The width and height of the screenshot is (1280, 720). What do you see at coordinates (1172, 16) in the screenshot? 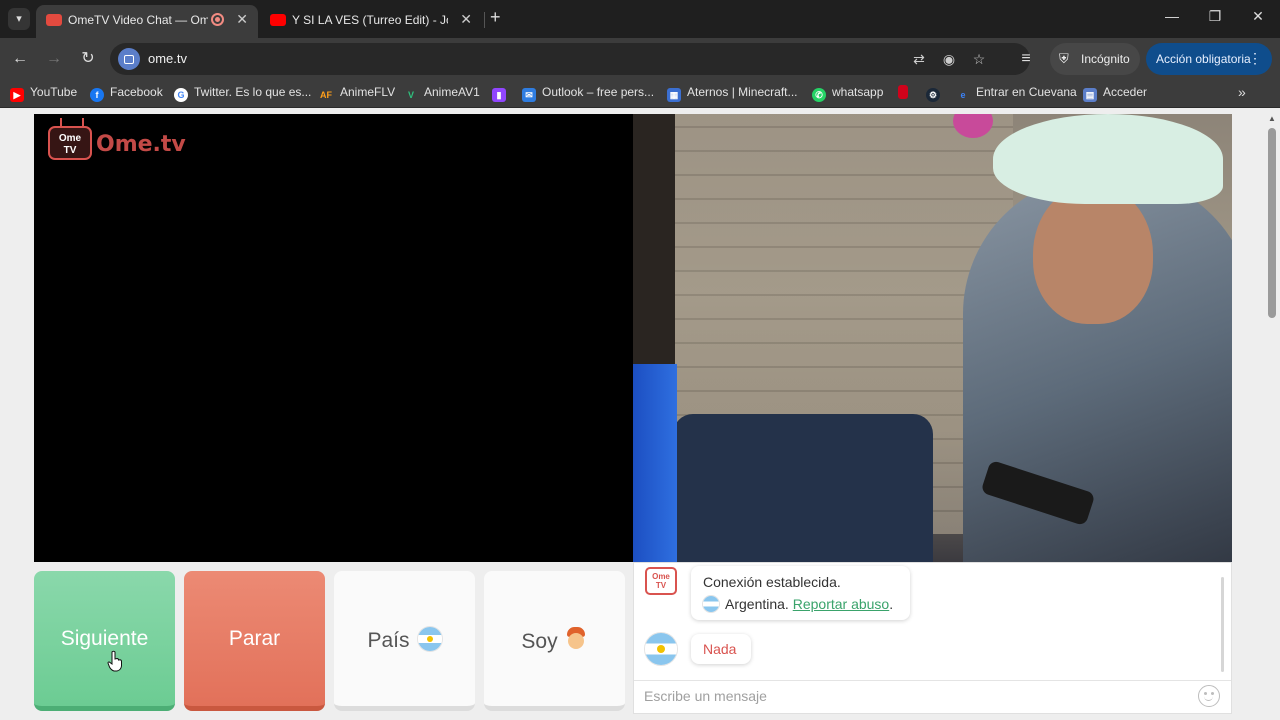
I see `minimize-icon: —` at bounding box center [1172, 16].